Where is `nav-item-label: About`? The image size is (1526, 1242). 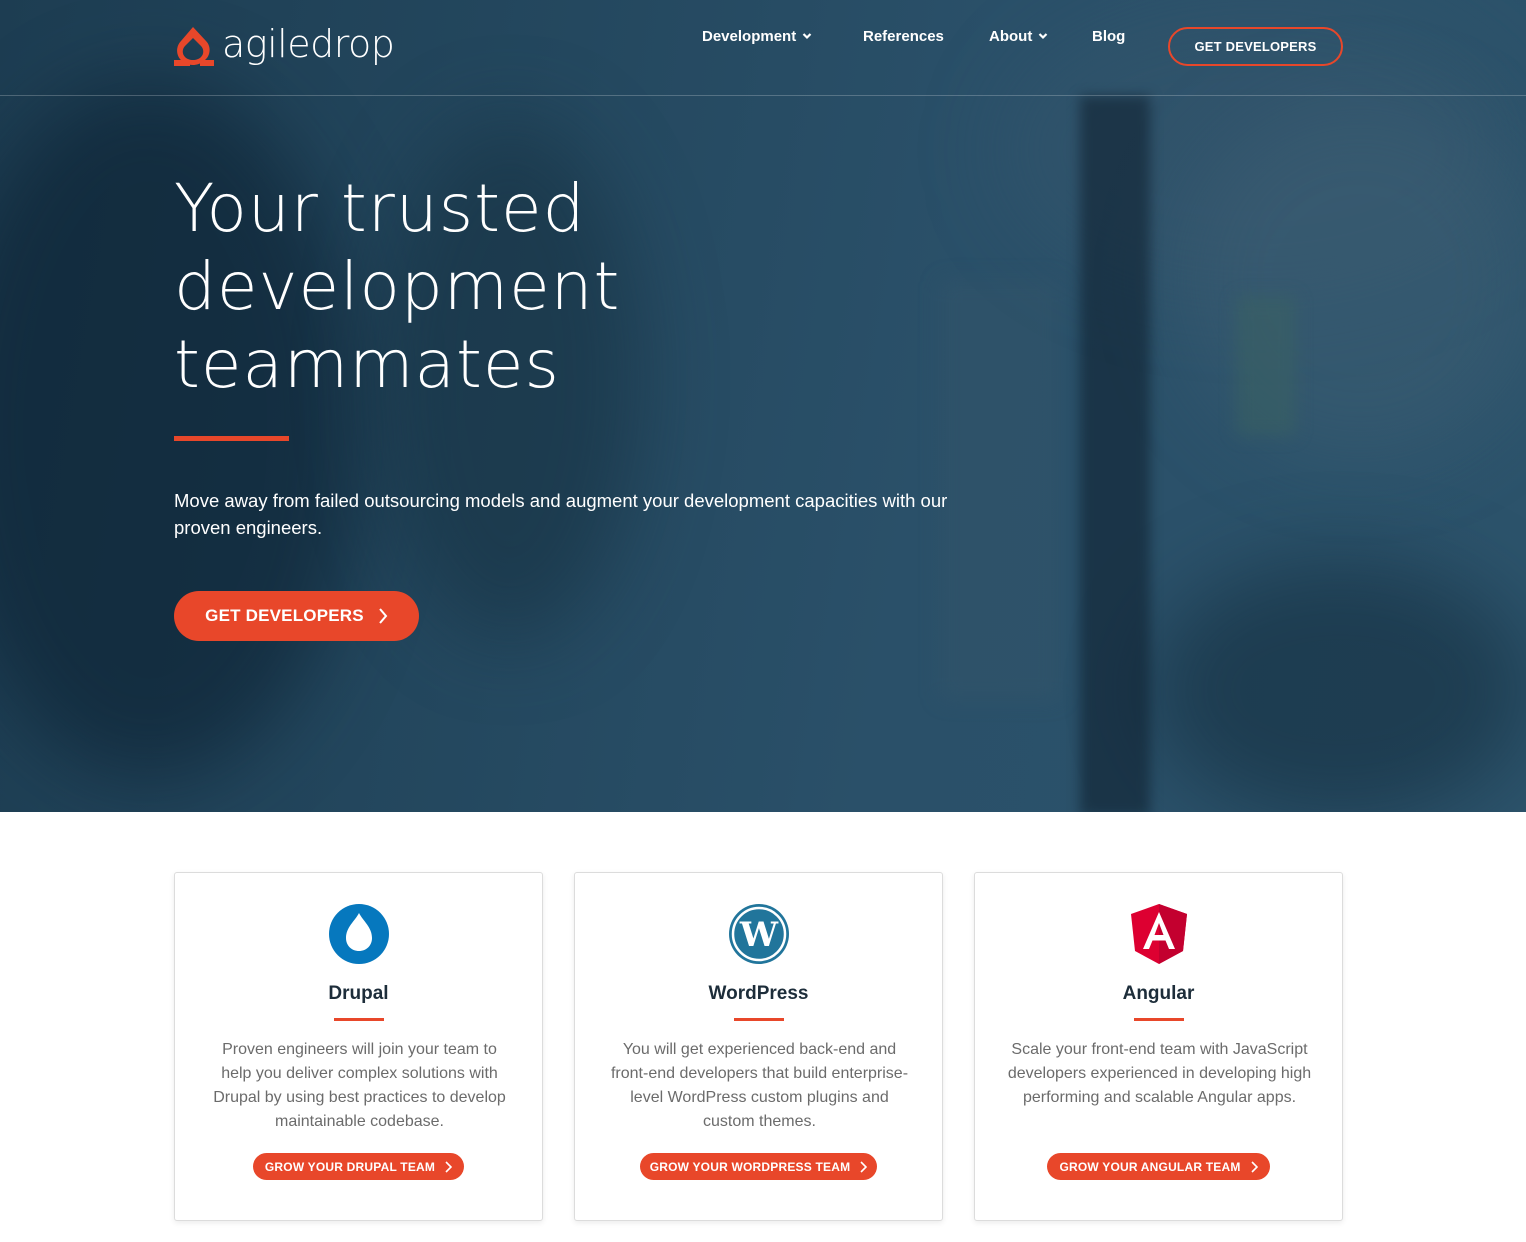 nav-item-label: About is located at coordinates (1011, 36).